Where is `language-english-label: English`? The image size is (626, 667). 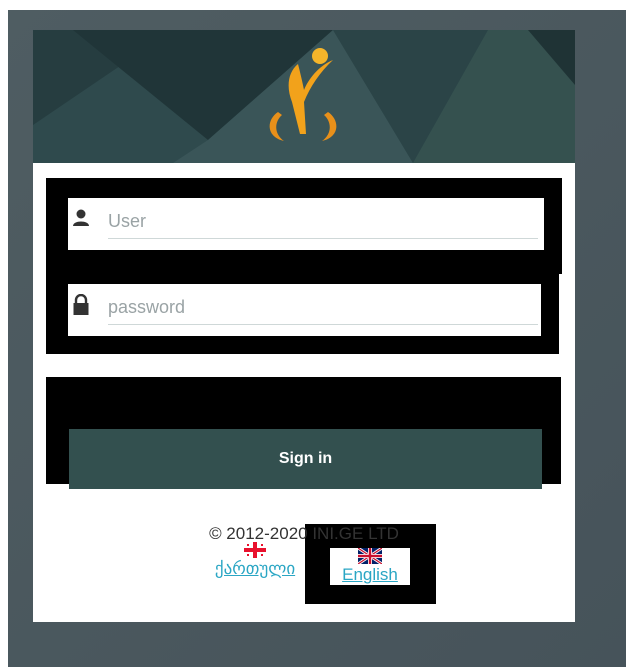 language-english-label: English is located at coordinates (370, 574).